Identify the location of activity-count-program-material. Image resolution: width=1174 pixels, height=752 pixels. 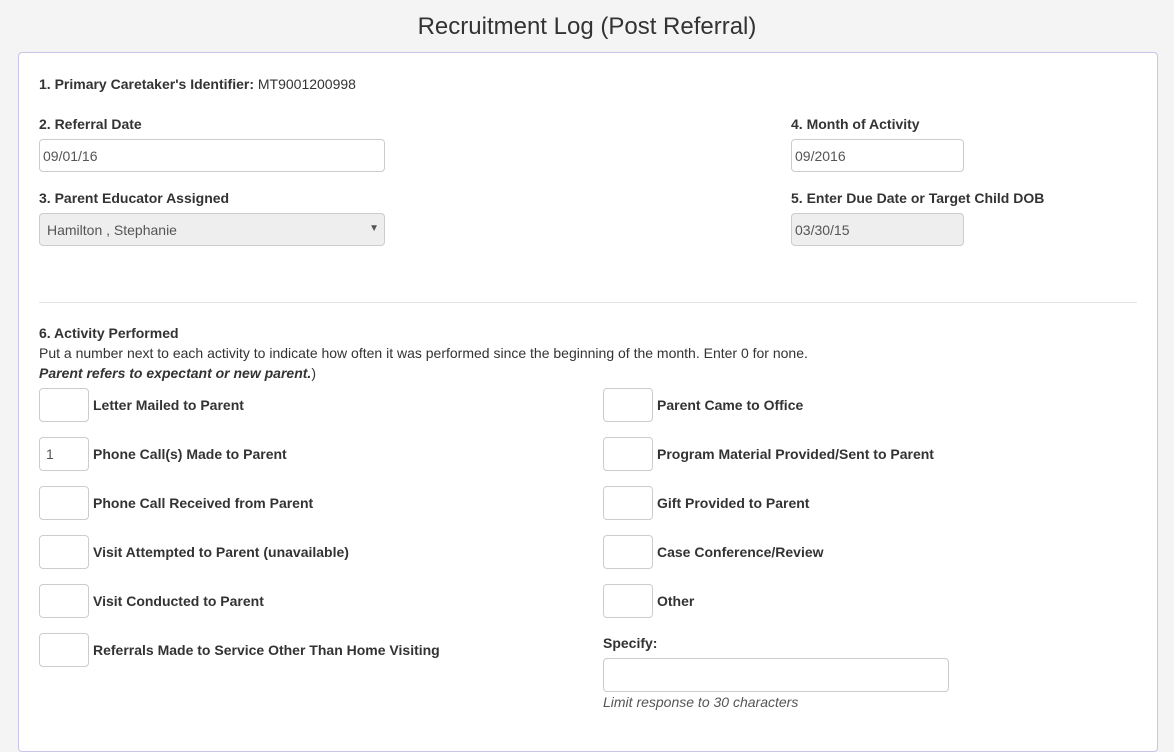
(628, 454).